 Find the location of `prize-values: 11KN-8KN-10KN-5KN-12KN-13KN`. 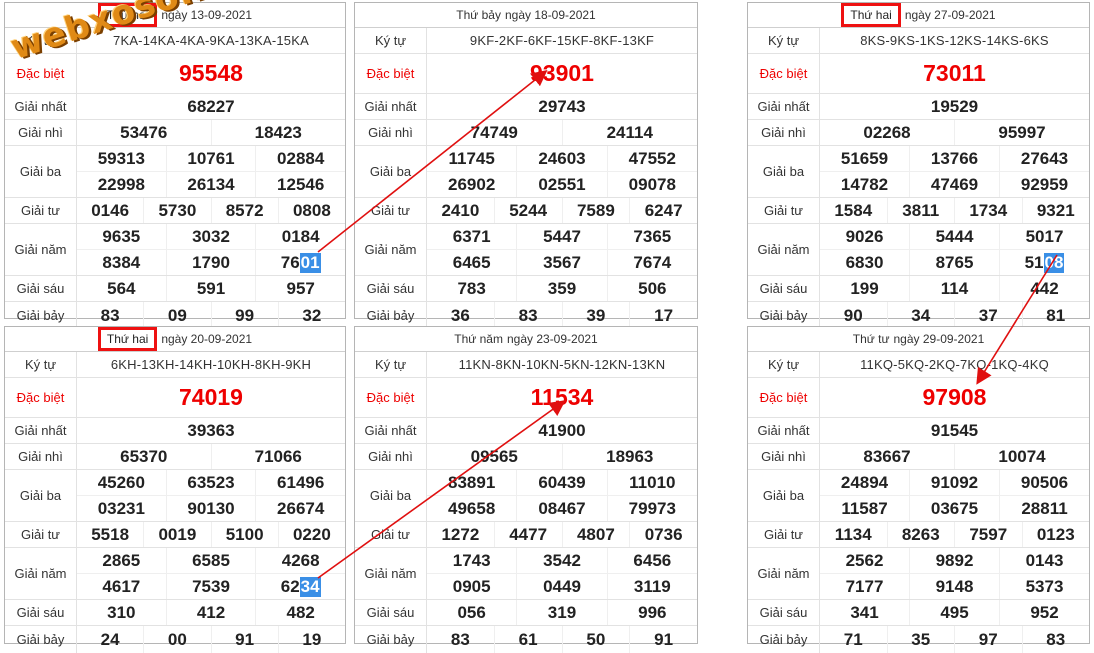

prize-values: 11KN-8KN-10KN-5KN-12KN-13KN is located at coordinates (562, 364).